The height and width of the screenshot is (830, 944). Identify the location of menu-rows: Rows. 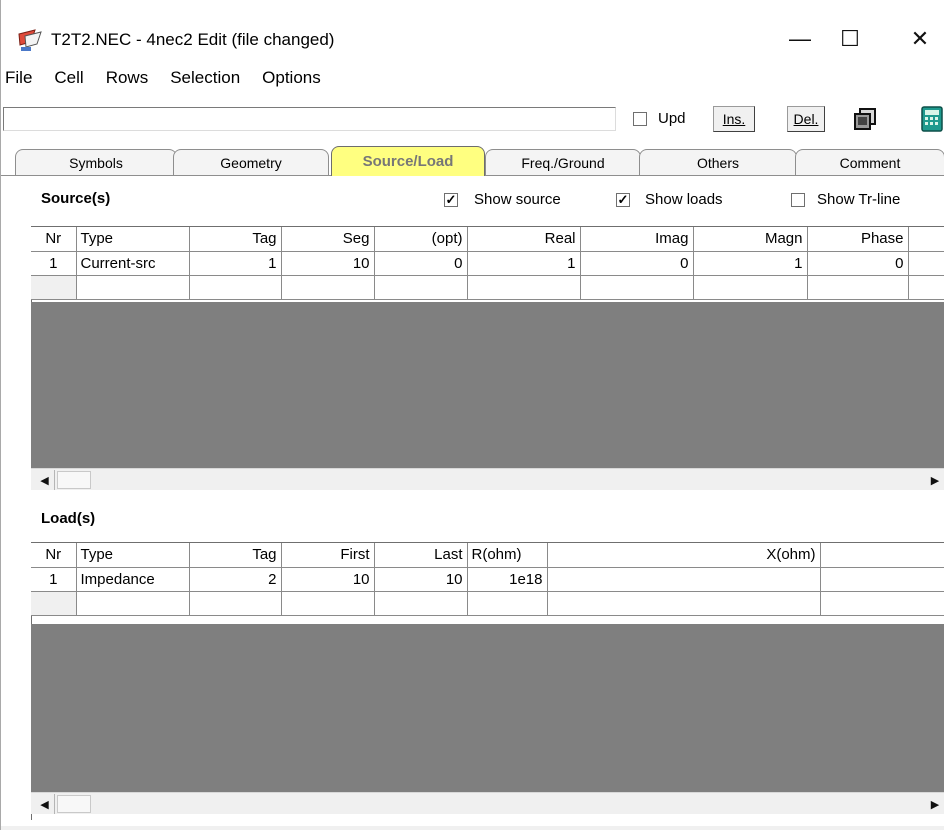
(127, 82).